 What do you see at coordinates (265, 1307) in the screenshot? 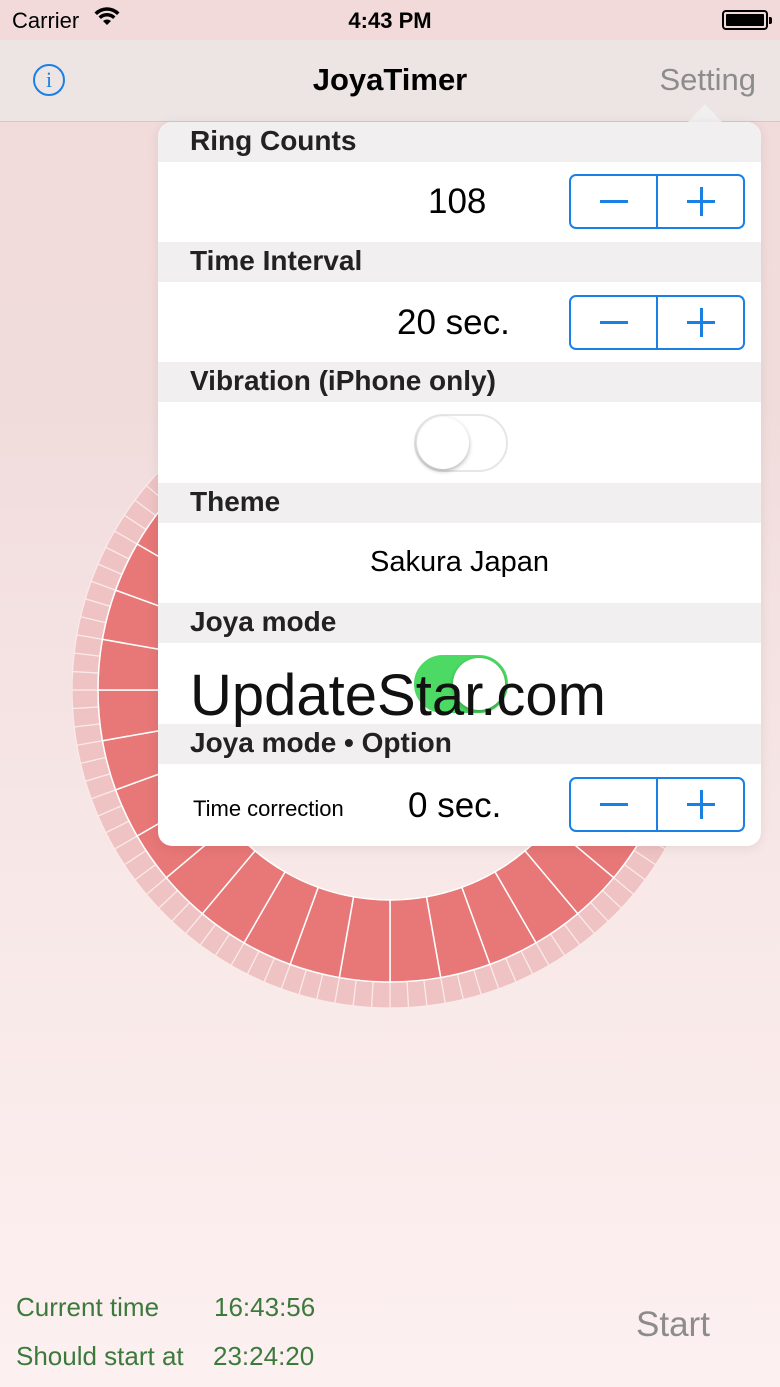
I see `current-time-value: 16:43:56` at bounding box center [265, 1307].